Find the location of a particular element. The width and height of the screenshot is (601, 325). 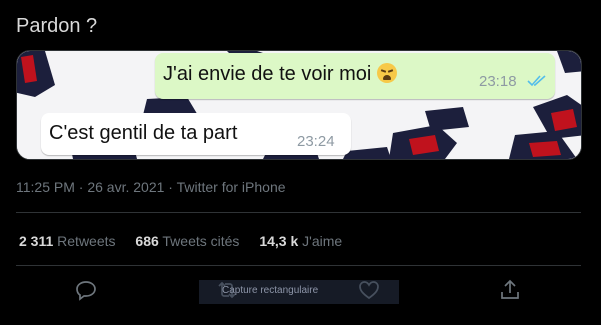

likes-label: J'aime is located at coordinates (322, 241).